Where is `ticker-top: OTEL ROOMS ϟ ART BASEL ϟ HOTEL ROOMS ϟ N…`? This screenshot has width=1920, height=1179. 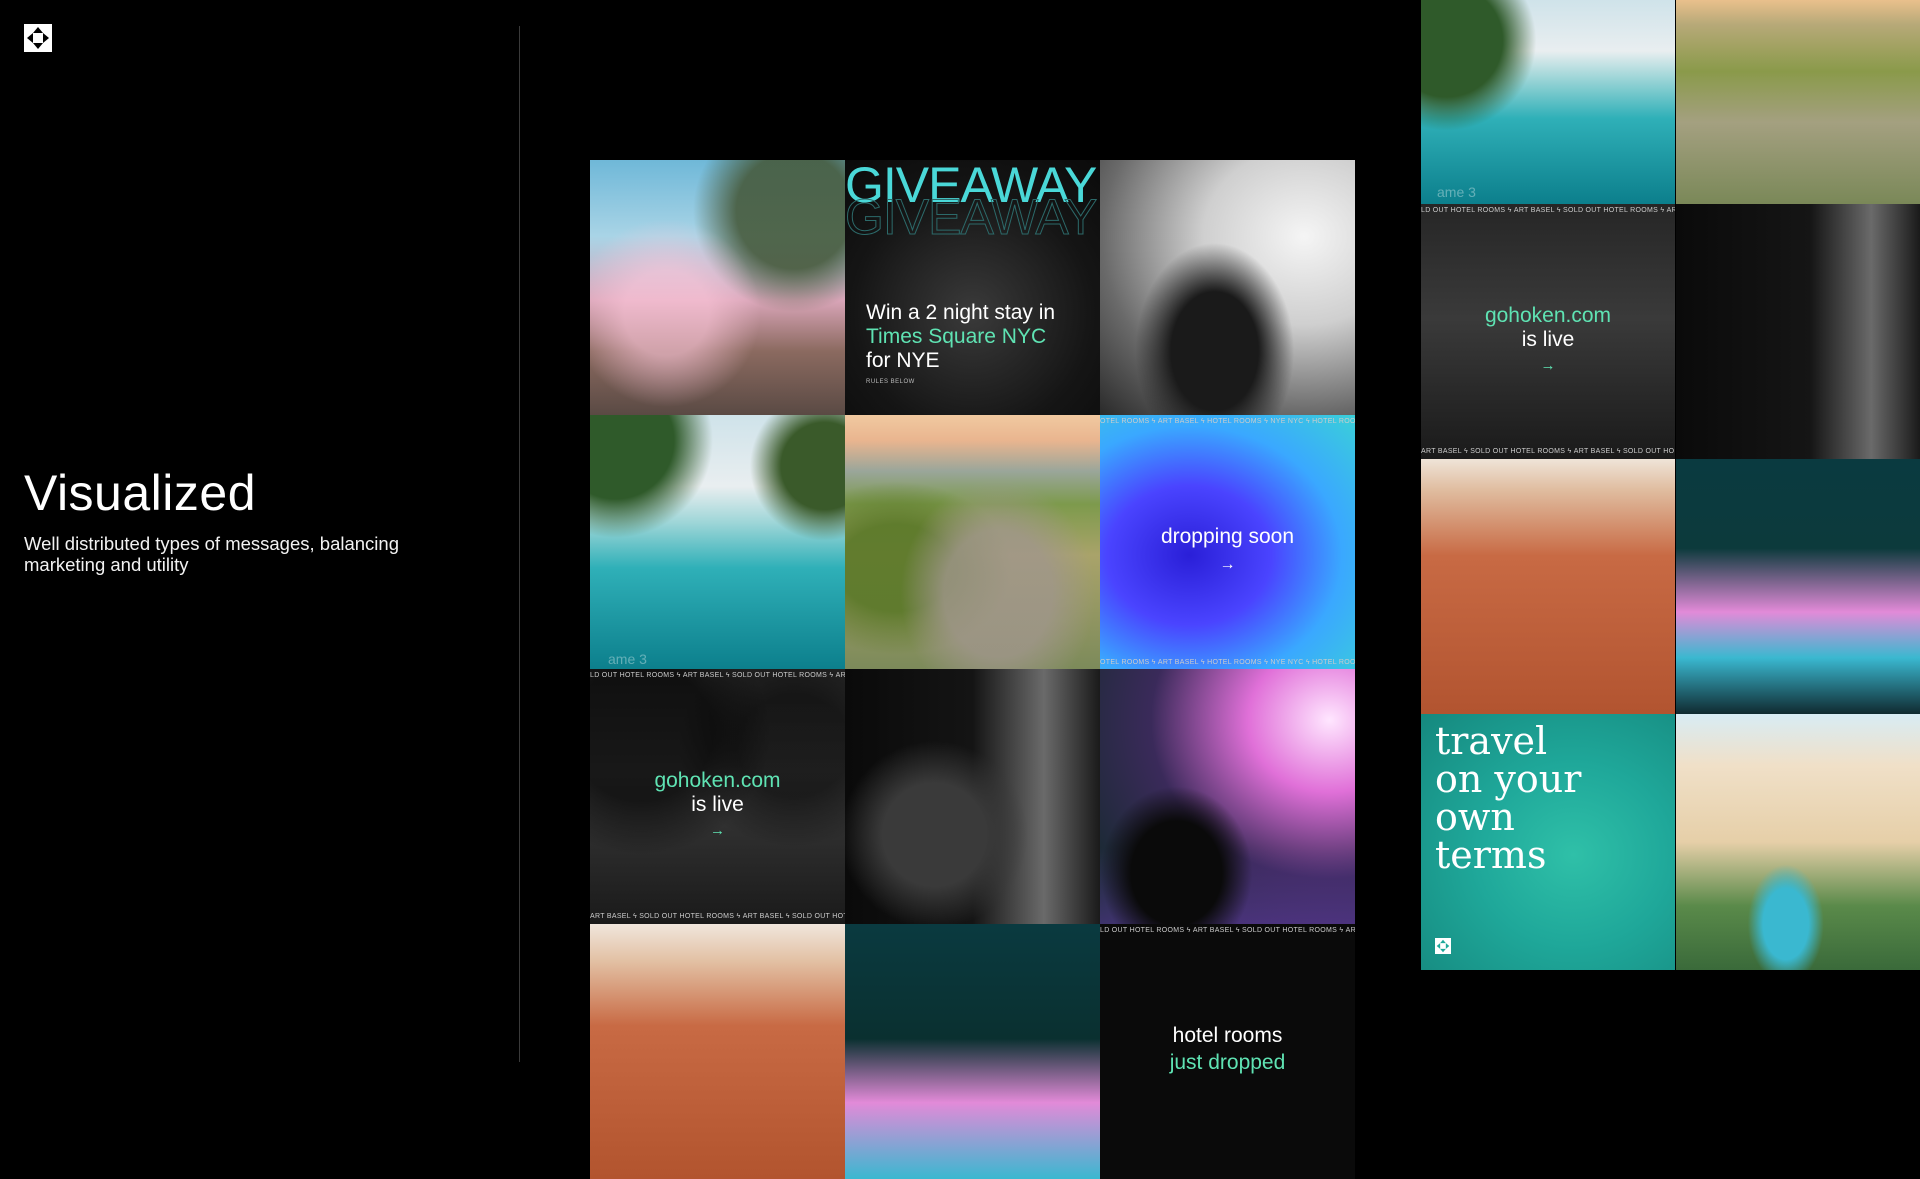
ticker-top: OTEL ROOMS ϟ ART BASEL ϟ HOTEL ROOMS ϟ N… is located at coordinates (1227, 421).